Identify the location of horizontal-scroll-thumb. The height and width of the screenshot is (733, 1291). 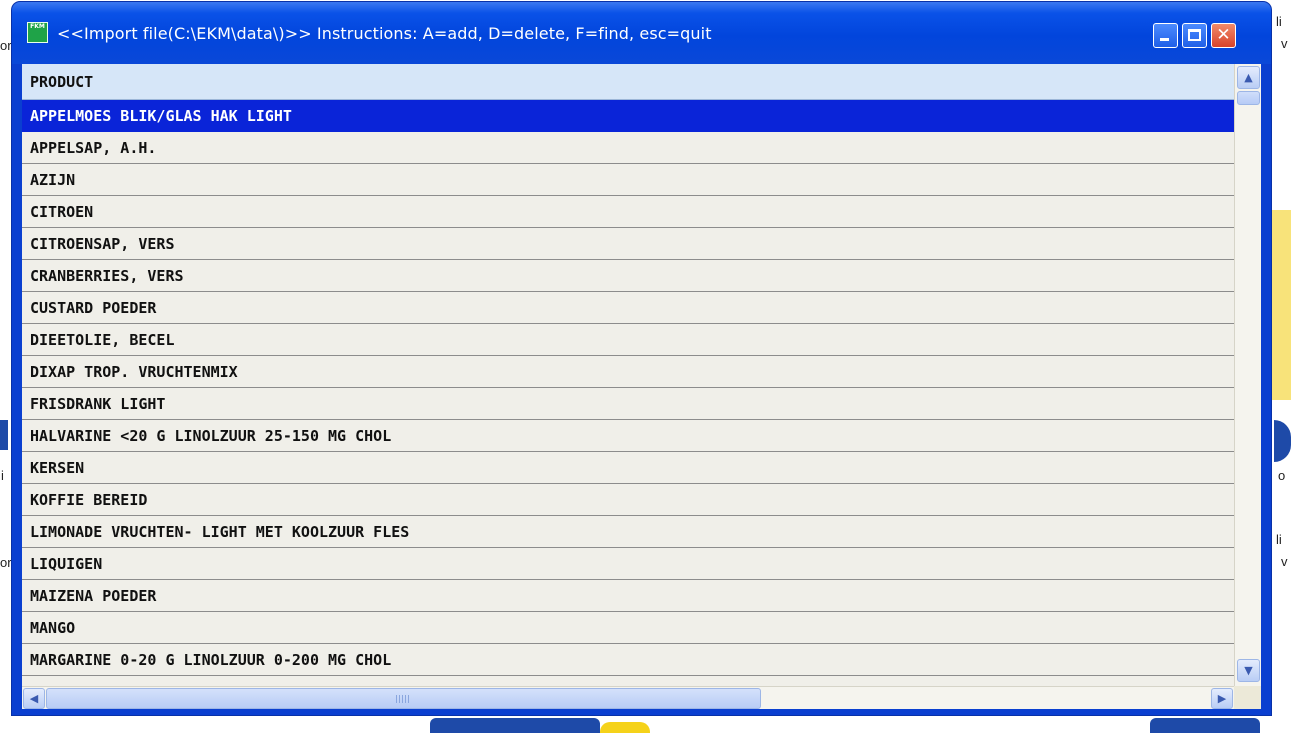
(403, 698).